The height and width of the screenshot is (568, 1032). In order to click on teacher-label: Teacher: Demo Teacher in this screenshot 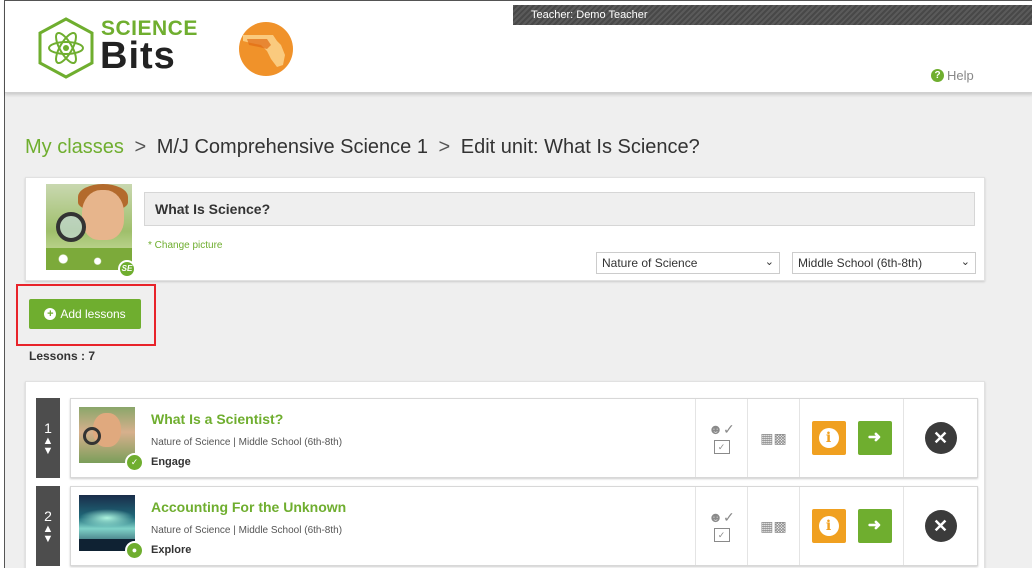, I will do `click(589, 15)`.